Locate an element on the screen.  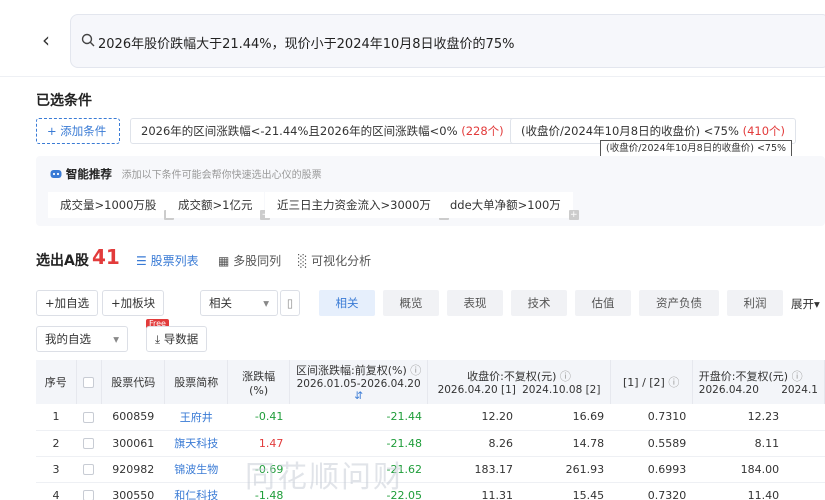
tab-multi-stock: ▦ 多股同列 is located at coordinates (249, 260).